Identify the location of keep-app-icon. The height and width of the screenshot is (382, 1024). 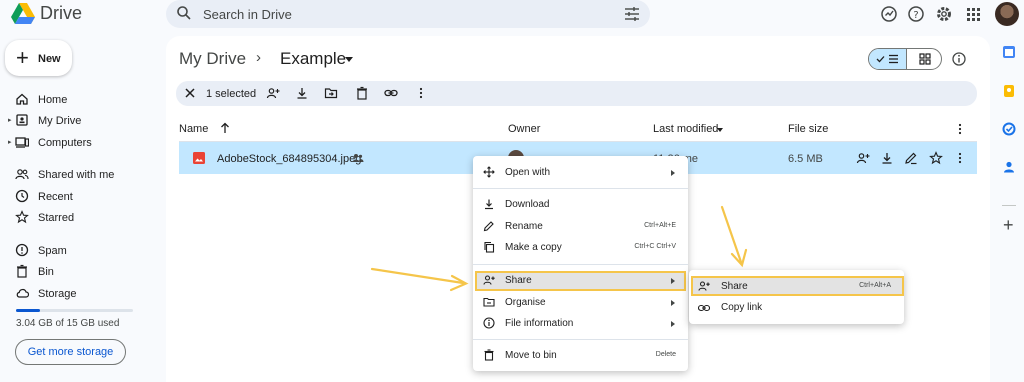
(1009, 91).